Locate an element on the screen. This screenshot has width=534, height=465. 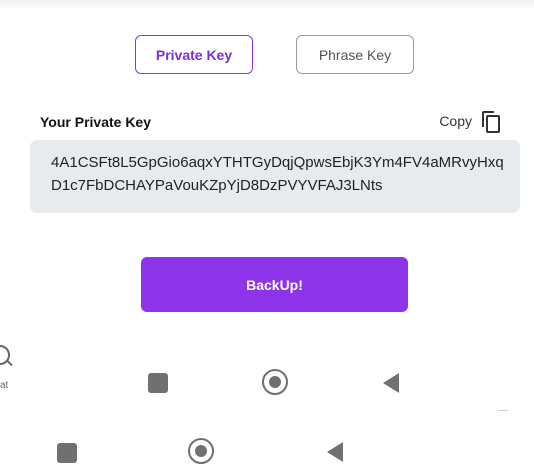
back-triangle-icon is located at coordinates (391, 383).